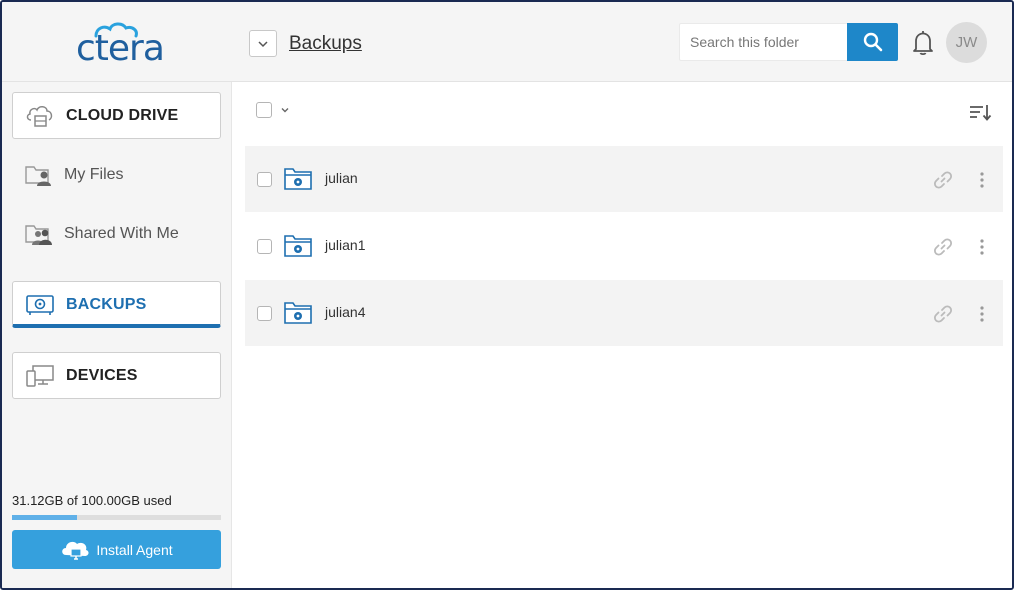  I want to click on select-all-checkbox, so click(264, 110).